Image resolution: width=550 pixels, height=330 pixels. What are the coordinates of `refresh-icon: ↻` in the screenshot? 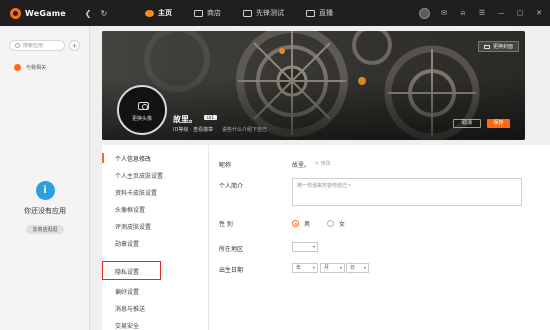 It's located at (104, 13).